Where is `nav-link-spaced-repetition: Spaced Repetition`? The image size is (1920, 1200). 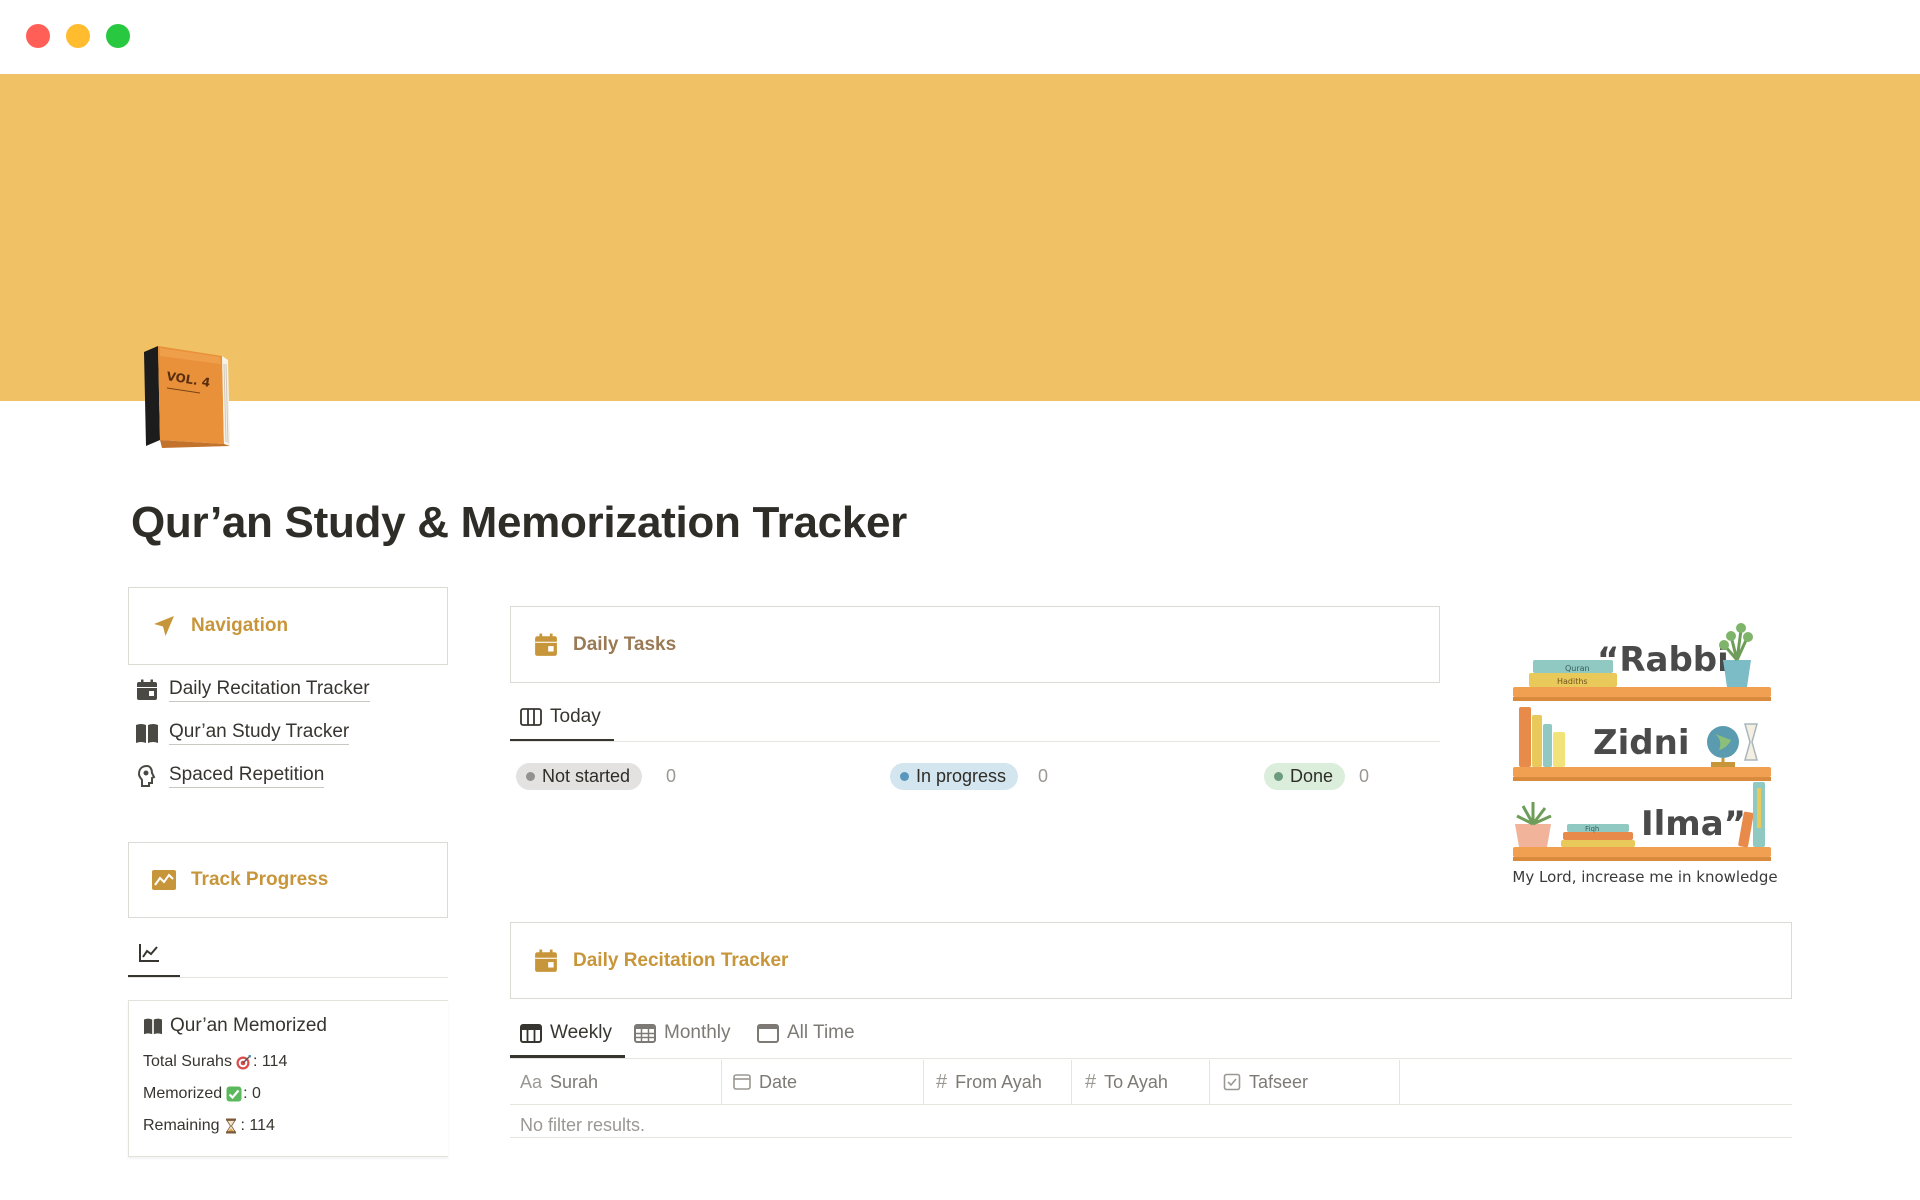
nav-link-spaced-repetition: Spaced Repetition is located at coordinates (229, 776).